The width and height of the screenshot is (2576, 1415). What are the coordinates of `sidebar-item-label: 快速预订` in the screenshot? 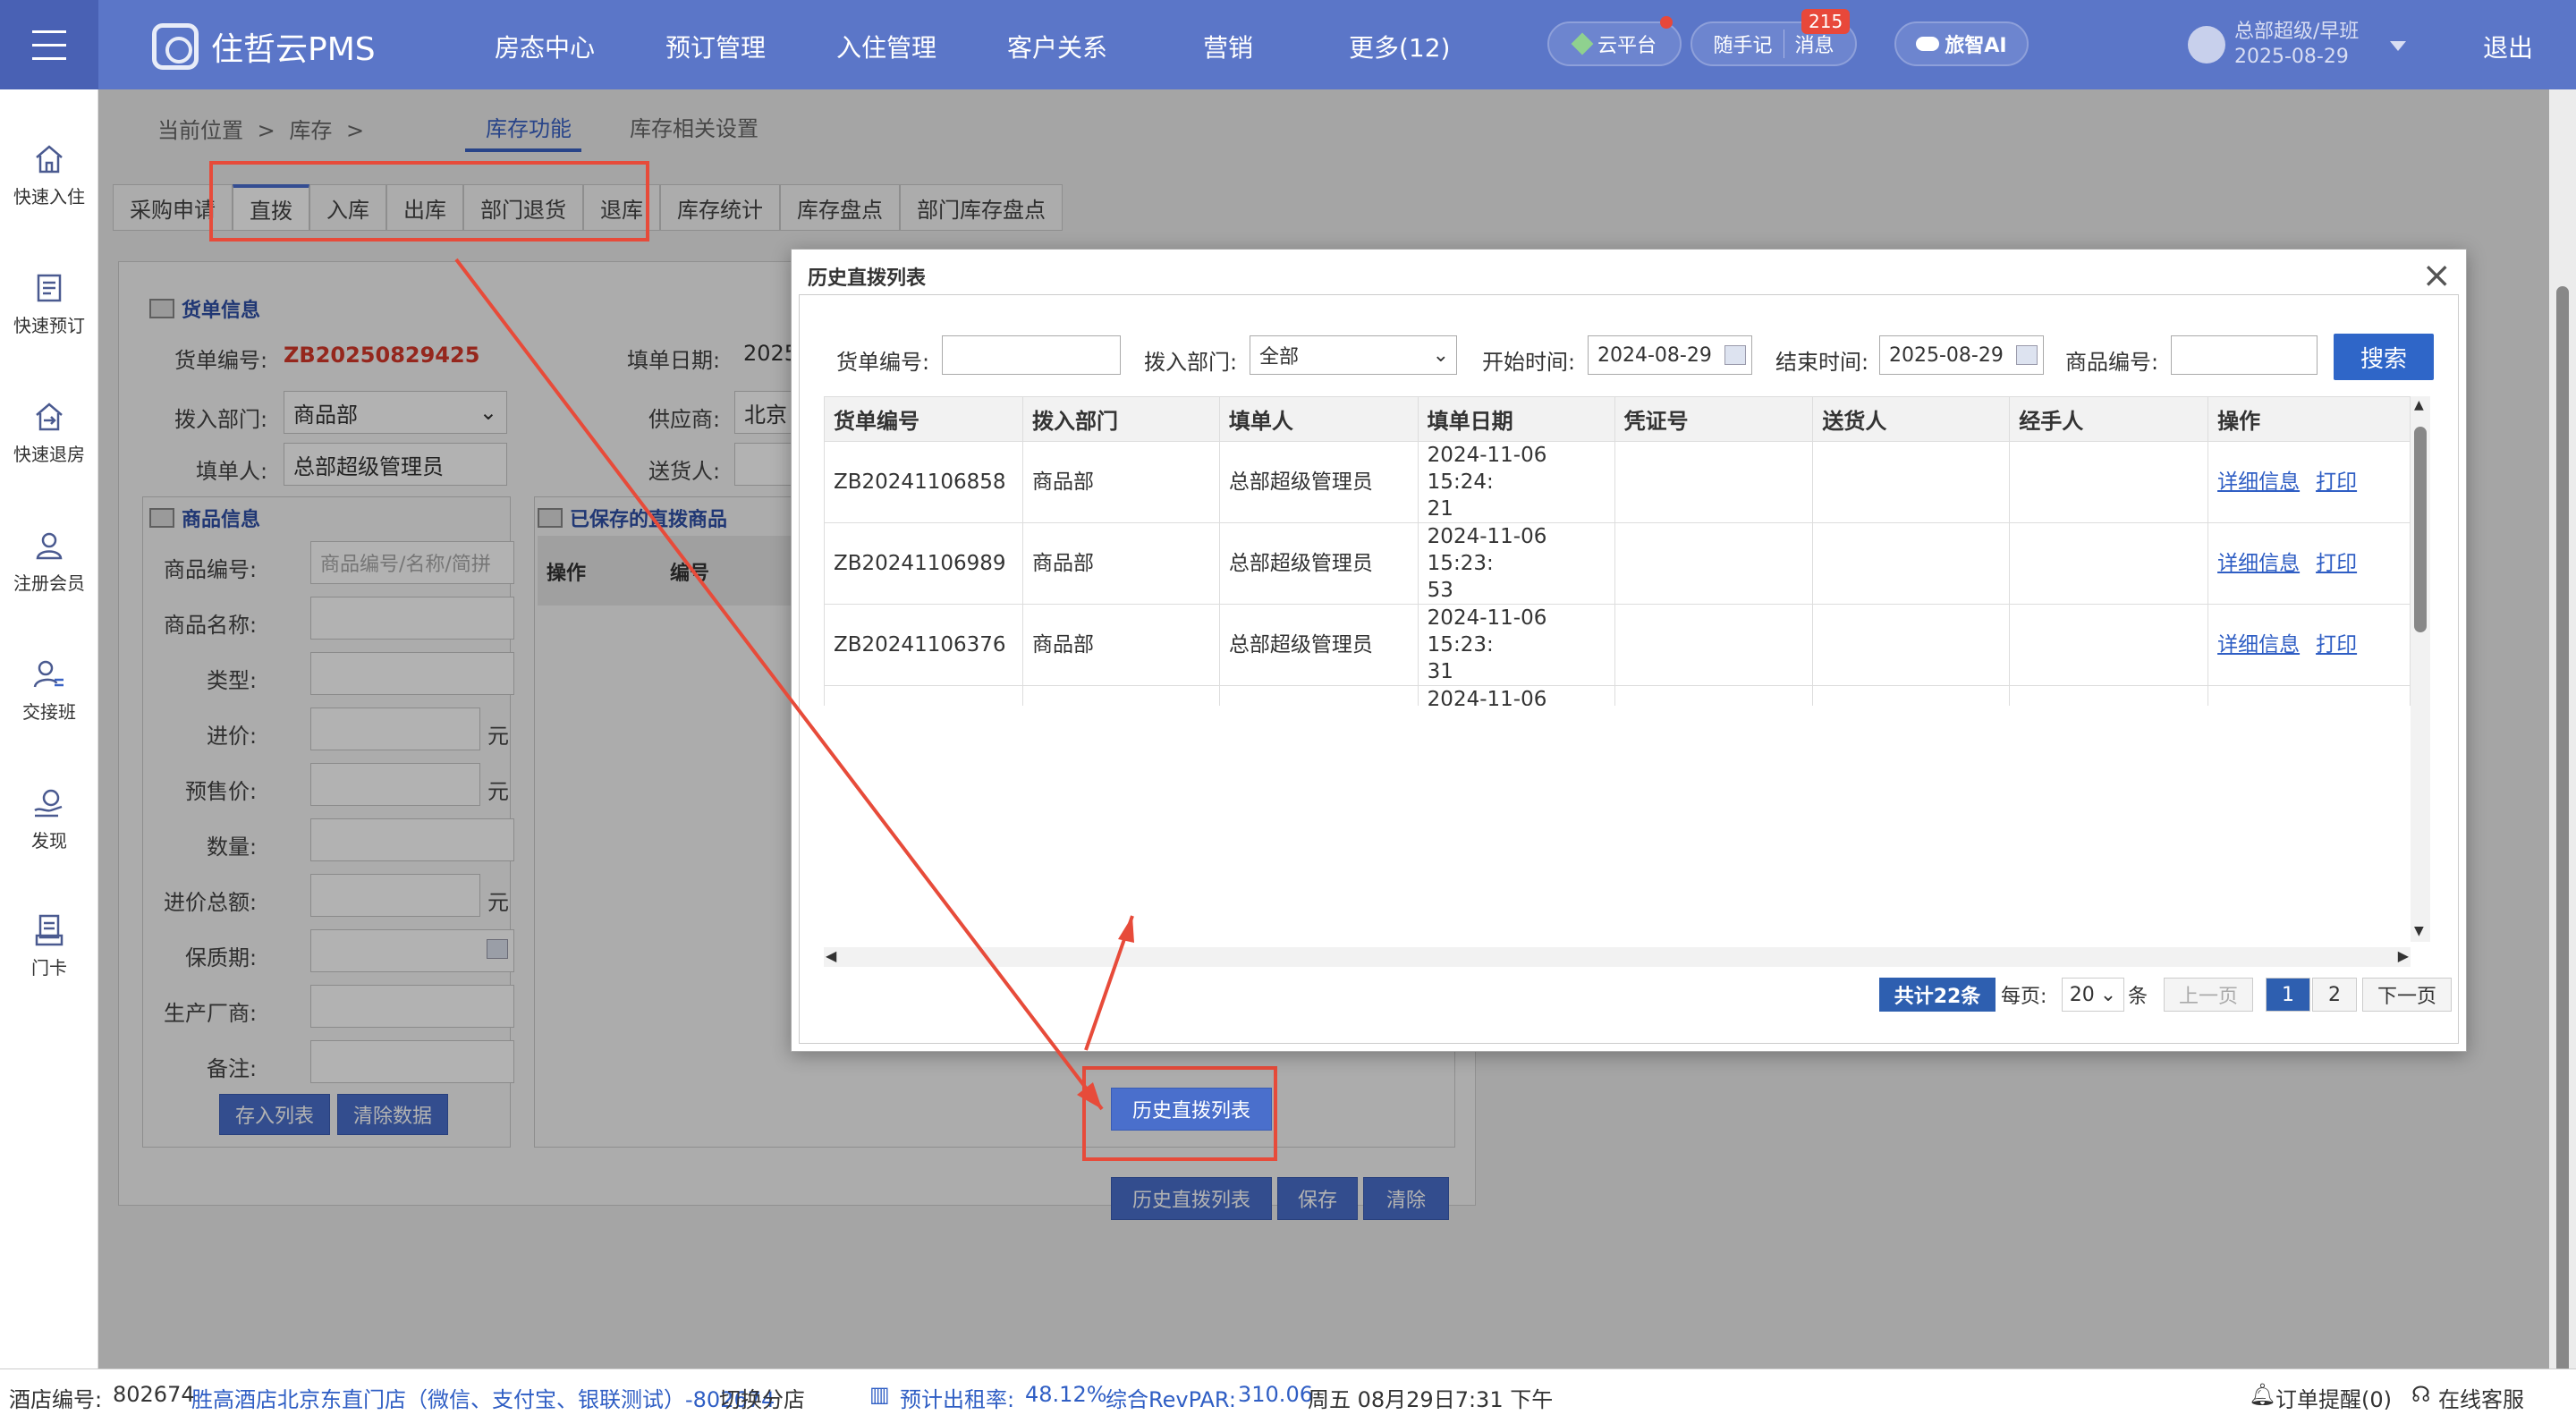 It's located at (49, 326).